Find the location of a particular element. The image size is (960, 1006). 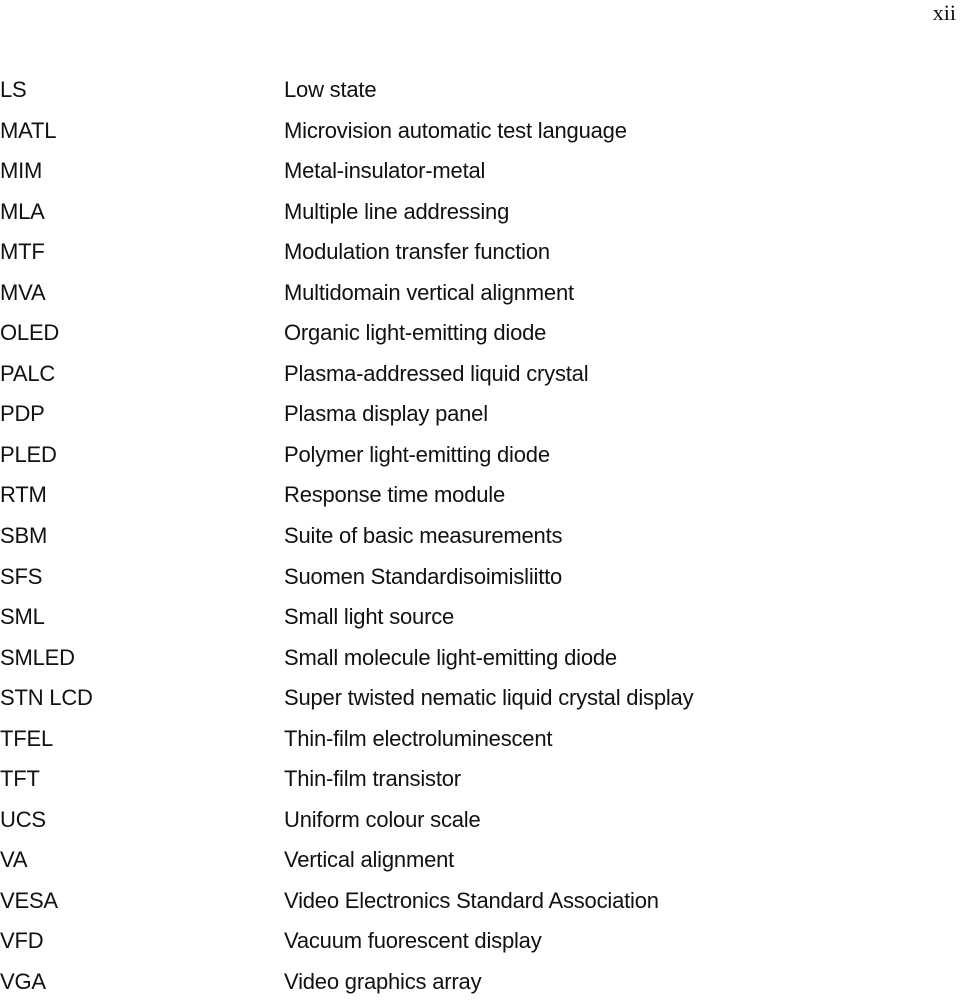

abbreviation-row: TFEL Thin-film electroluminescent is located at coordinates (480, 742).